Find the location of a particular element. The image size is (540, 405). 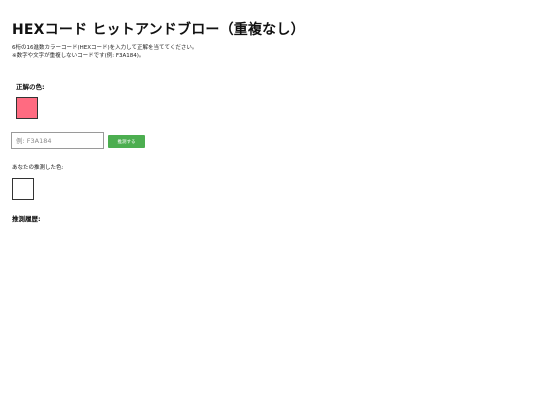

your-color-label: あなたの推測した色: is located at coordinates (38, 168).